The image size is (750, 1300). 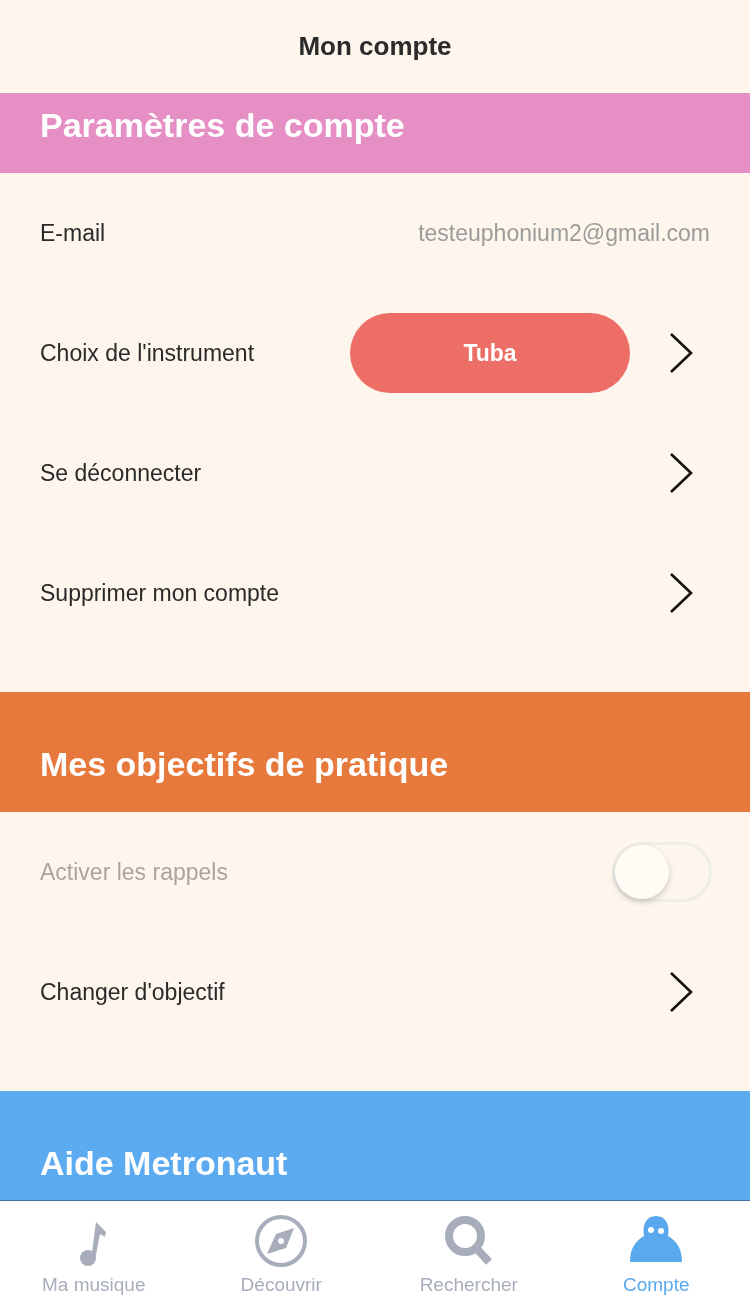 I want to click on instrument-button: Tuba, so click(x=490, y=353).